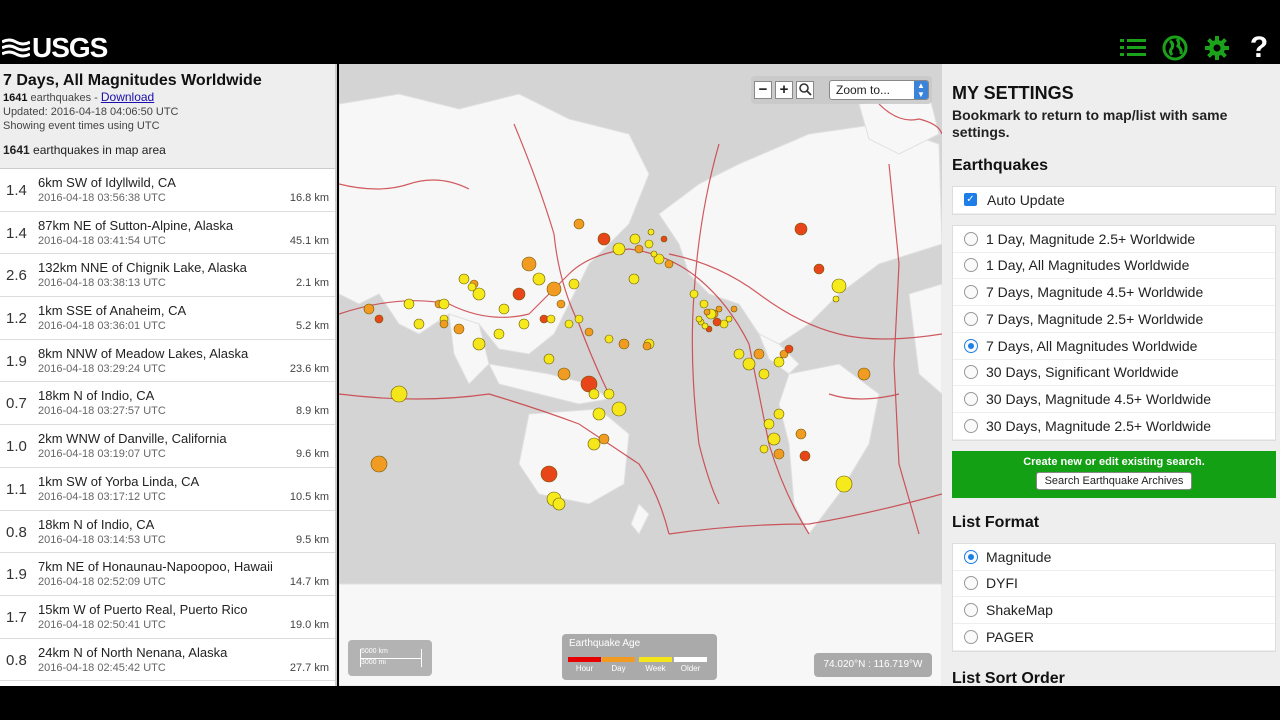 This screenshot has width=1280, height=720. What do you see at coordinates (1114, 200) in the screenshot?
I see `auto-update-option: ✓ Auto Update` at bounding box center [1114, 200].